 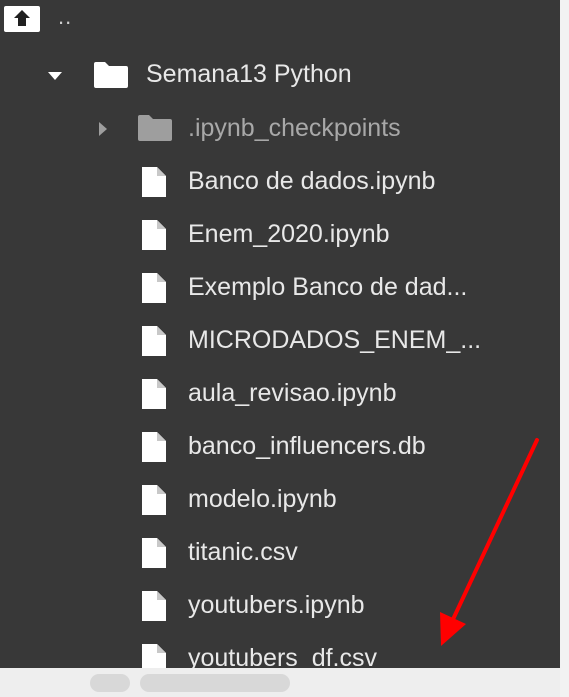 What do you see at coordinates (280, 20) in the screenshot?
I see `parent-directory-row: ..` at bounding box center [280, 20].